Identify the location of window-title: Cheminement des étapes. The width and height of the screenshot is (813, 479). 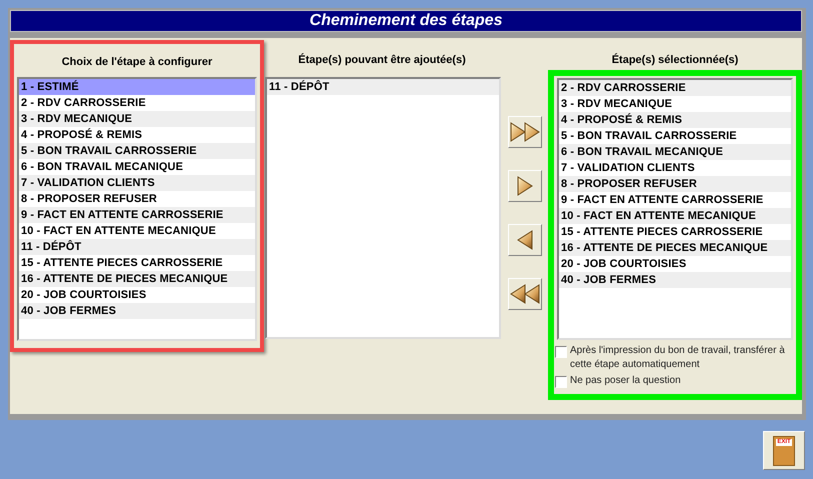
(406, 21).